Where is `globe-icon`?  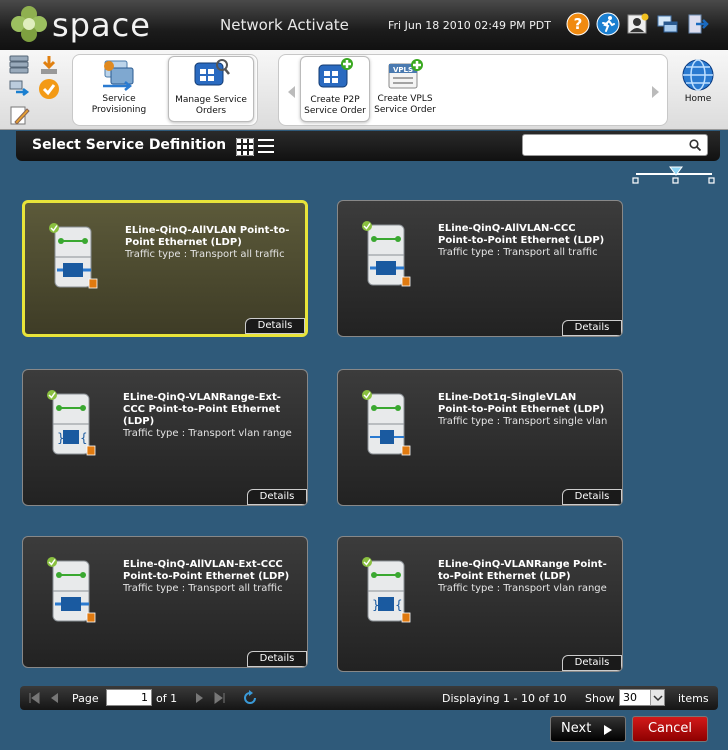 globe-icon is located at coordinates (698, 75).